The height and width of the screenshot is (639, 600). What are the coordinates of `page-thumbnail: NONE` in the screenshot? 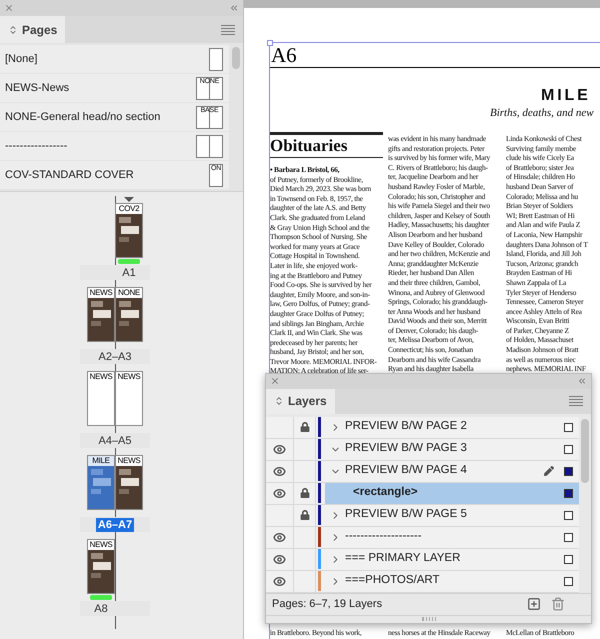 It's located at (129, 314).